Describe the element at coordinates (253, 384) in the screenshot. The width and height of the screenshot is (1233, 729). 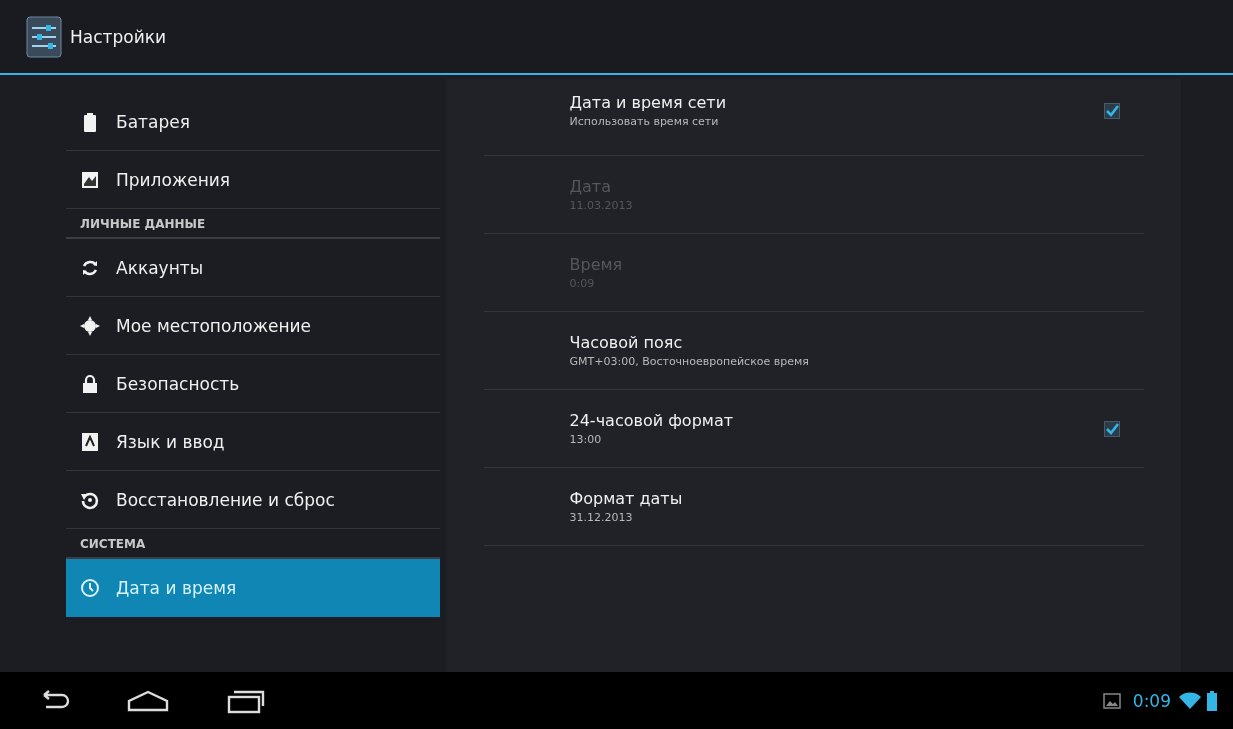
I see `sidebar-item: Безопасность` at that location.